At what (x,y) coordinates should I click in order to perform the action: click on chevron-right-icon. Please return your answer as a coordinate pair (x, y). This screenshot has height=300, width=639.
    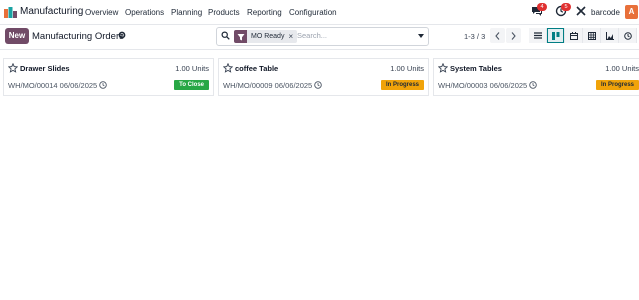
    Looking at the image, I should click on (513, 35).